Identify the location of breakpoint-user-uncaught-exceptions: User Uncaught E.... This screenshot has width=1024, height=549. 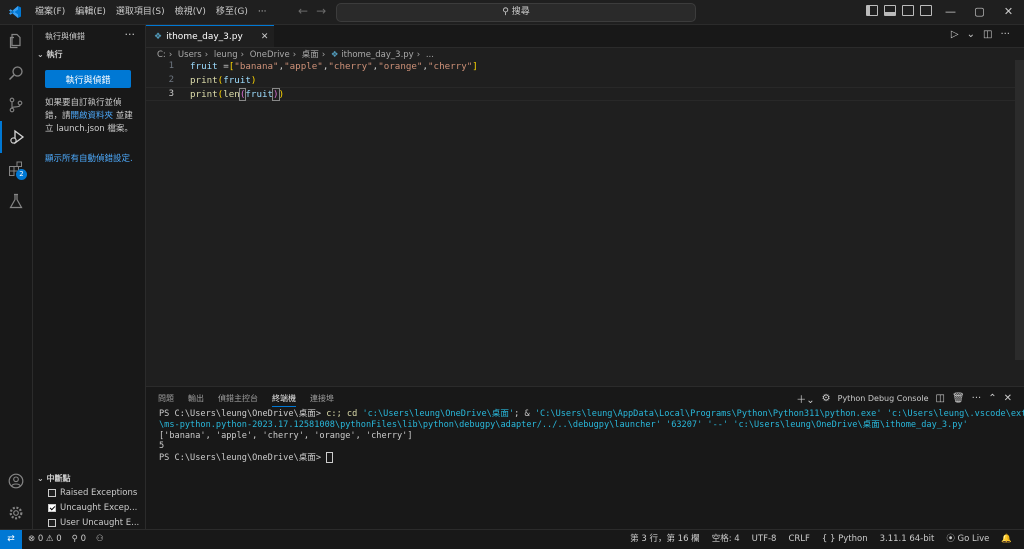
(93, 523).